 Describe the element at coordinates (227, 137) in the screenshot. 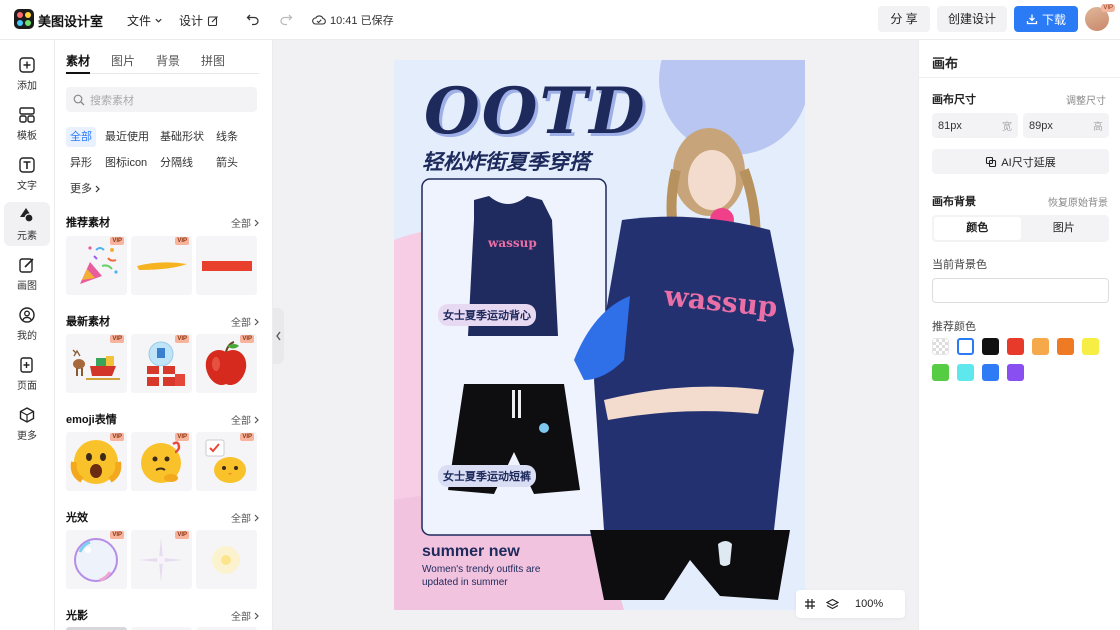

I see `chip-lines: 线条` at that location.